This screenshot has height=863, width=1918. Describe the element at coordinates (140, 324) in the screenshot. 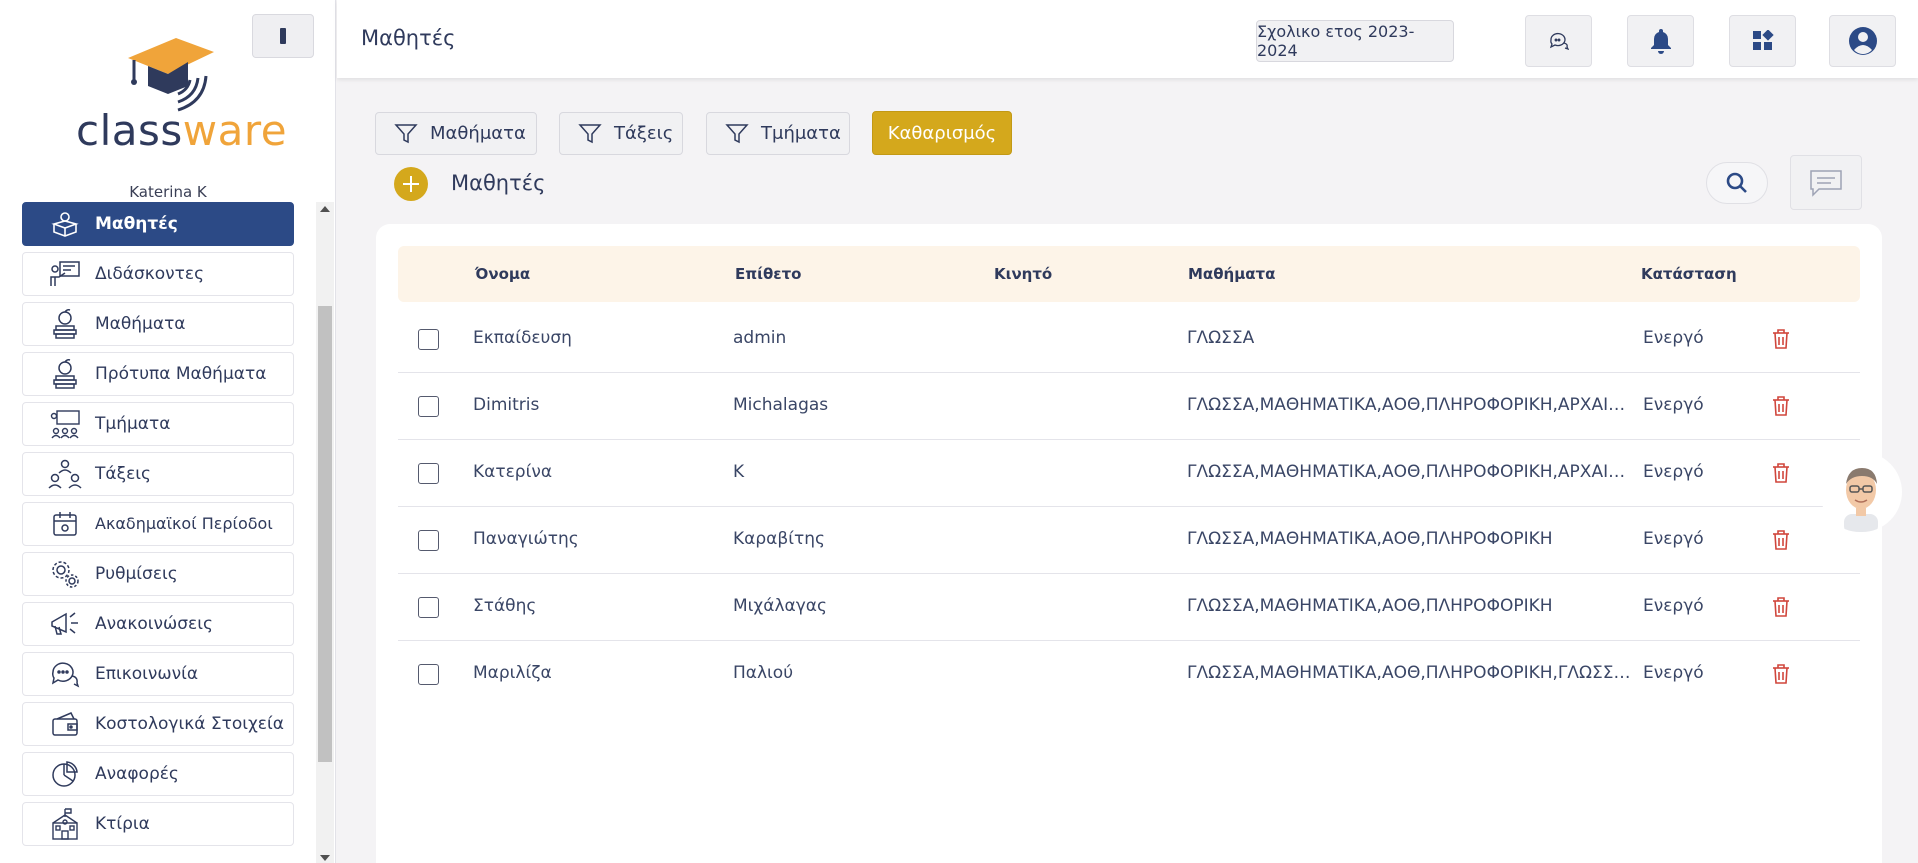

I see `sidebar-item-label: Μαθήματα` at that location.